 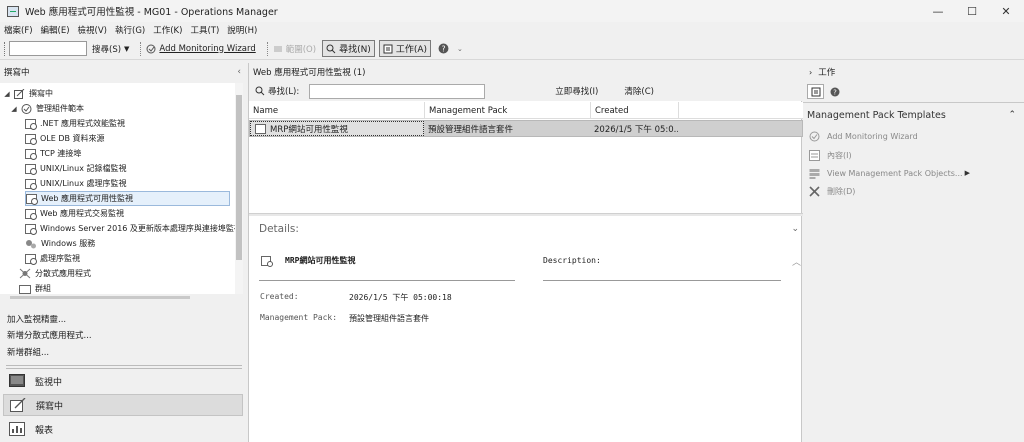 What do you see at coordinates (834, 91) in the screenshot?
I see `tab-help: ?` at bounding box center [834, 91].